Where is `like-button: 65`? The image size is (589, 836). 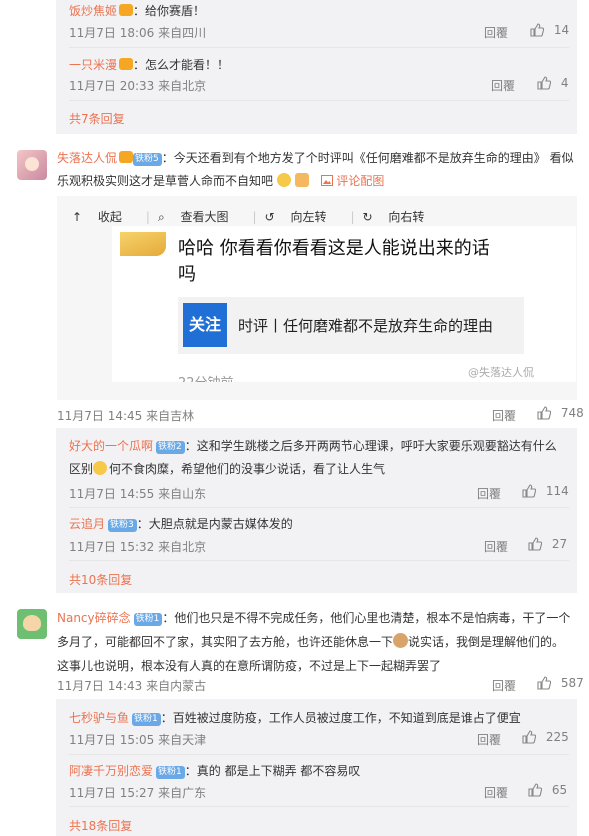
like-button: 65 is located at coordinates (547, 790).